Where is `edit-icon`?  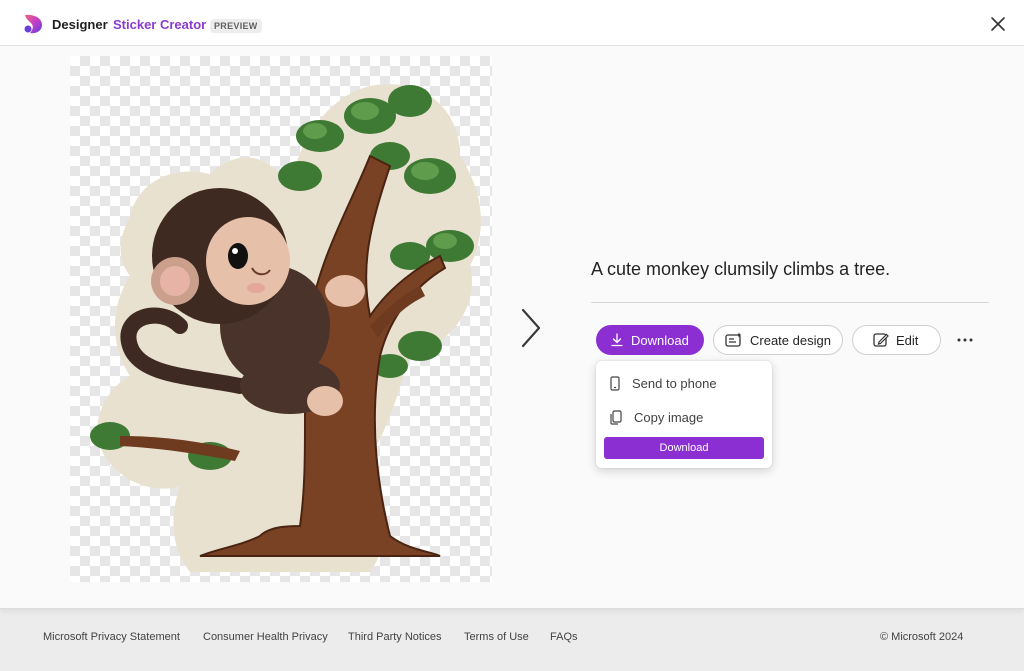
edit-icon is located at coordinates (881, 340).